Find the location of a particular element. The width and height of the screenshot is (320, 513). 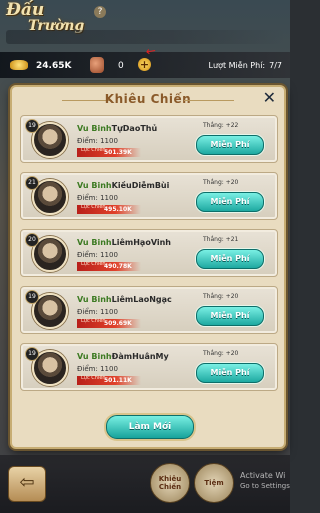

combat-power-bar: Lực Chiến 509.69K is located at coordinates (109, 323).